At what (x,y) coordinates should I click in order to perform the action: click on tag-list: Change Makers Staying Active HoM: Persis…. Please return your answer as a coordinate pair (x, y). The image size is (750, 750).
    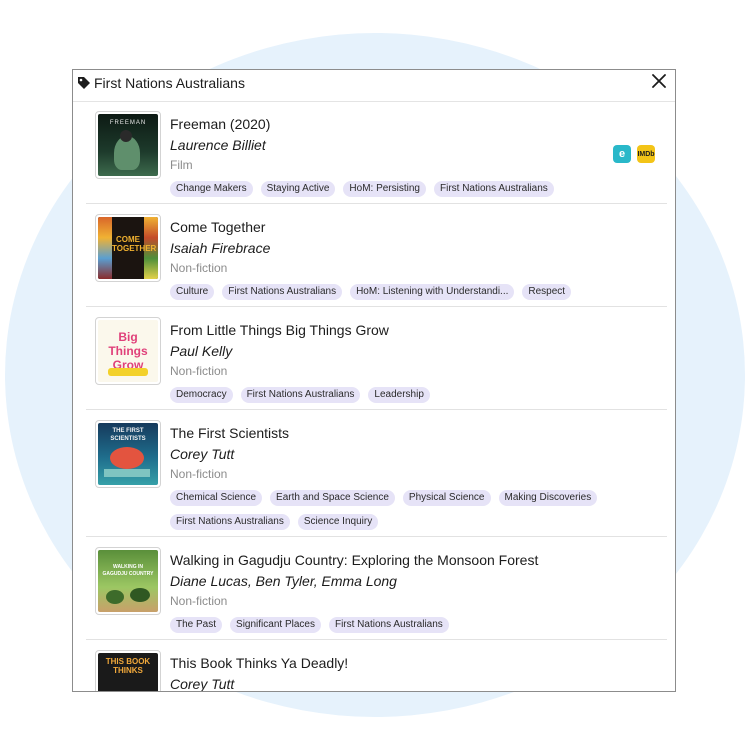
    Looking at the image, I should click on (400, 189).